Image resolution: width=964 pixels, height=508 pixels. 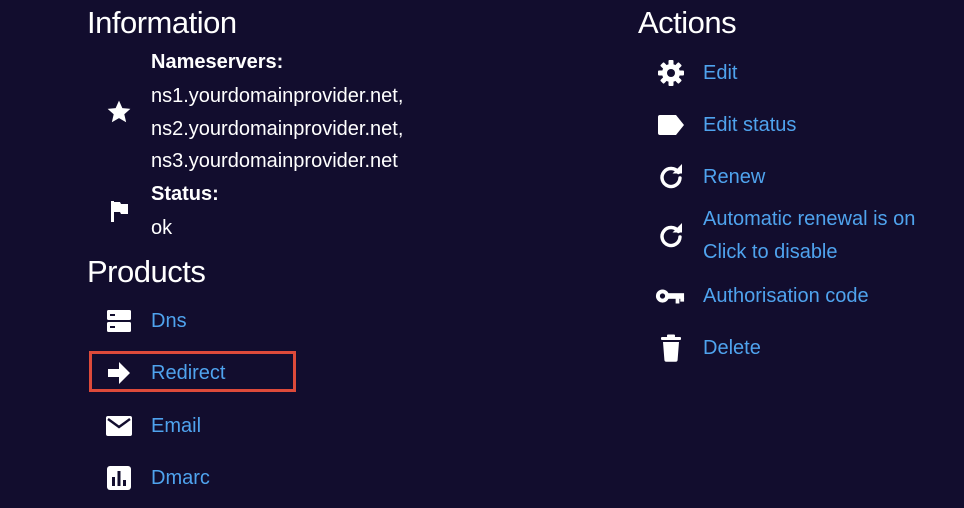 I want to click on product-email-label: Email, so click(x=176, y=426).